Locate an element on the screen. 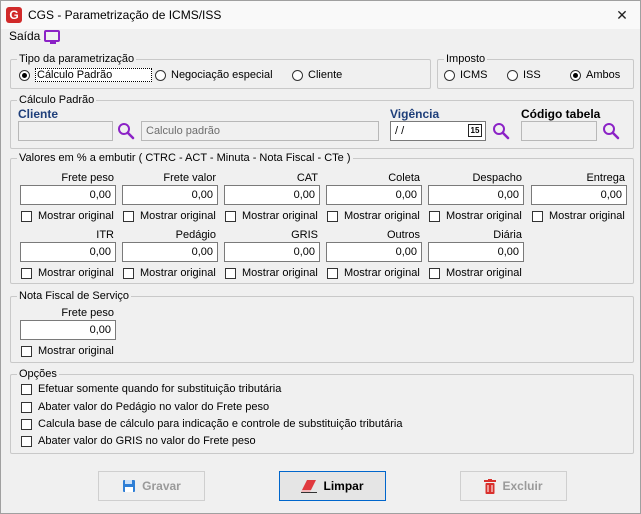  entrega-label: Entrega is located at coordinates (605, 178).